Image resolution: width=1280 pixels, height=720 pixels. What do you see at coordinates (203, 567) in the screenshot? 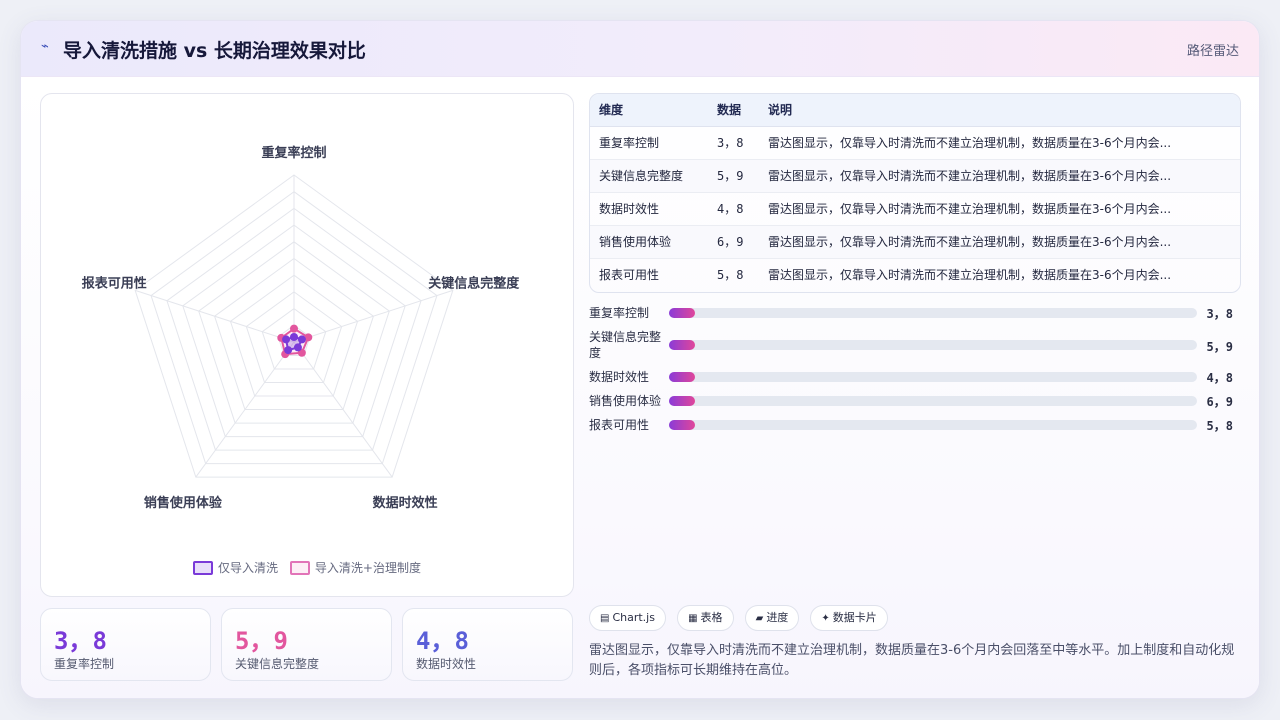
I see `legend-swatch-import-only` at bounding box center [203, 567].